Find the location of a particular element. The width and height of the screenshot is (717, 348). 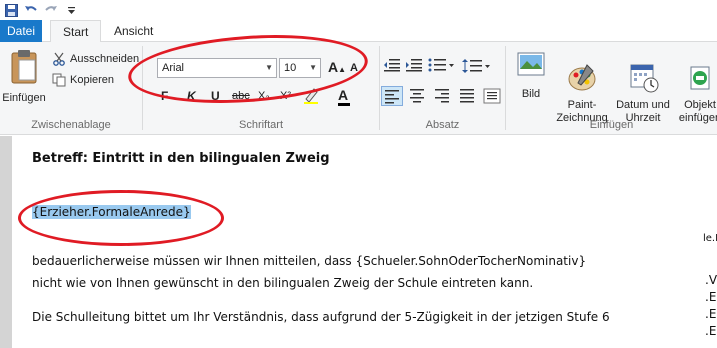

customize-toolbar-icon is located at coordinates (71, 10).